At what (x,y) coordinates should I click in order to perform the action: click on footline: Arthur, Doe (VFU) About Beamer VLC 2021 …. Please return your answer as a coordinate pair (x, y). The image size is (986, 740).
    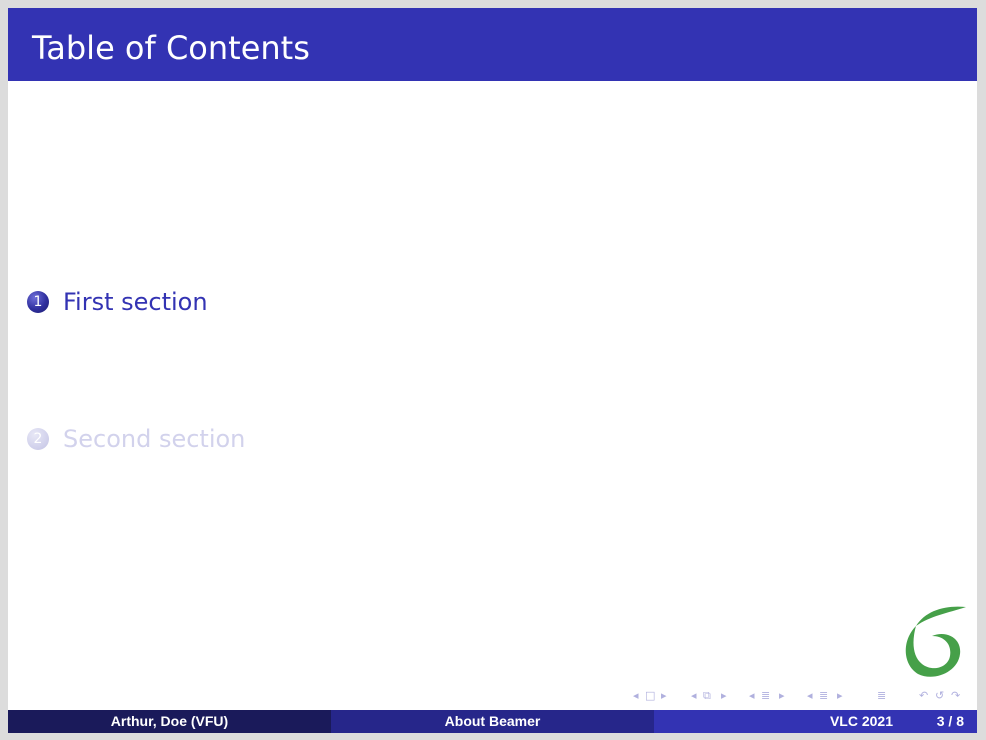
    Looking at the image, I should click on (492, 721).